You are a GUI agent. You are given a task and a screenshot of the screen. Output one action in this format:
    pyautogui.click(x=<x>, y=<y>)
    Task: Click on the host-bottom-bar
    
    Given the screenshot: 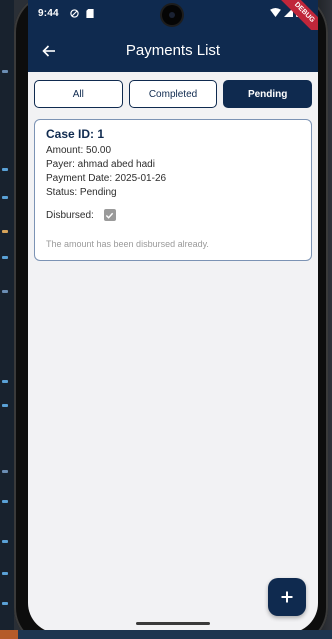 What is the action you would take?
    pyautogui.click(x=166, y=634)
    